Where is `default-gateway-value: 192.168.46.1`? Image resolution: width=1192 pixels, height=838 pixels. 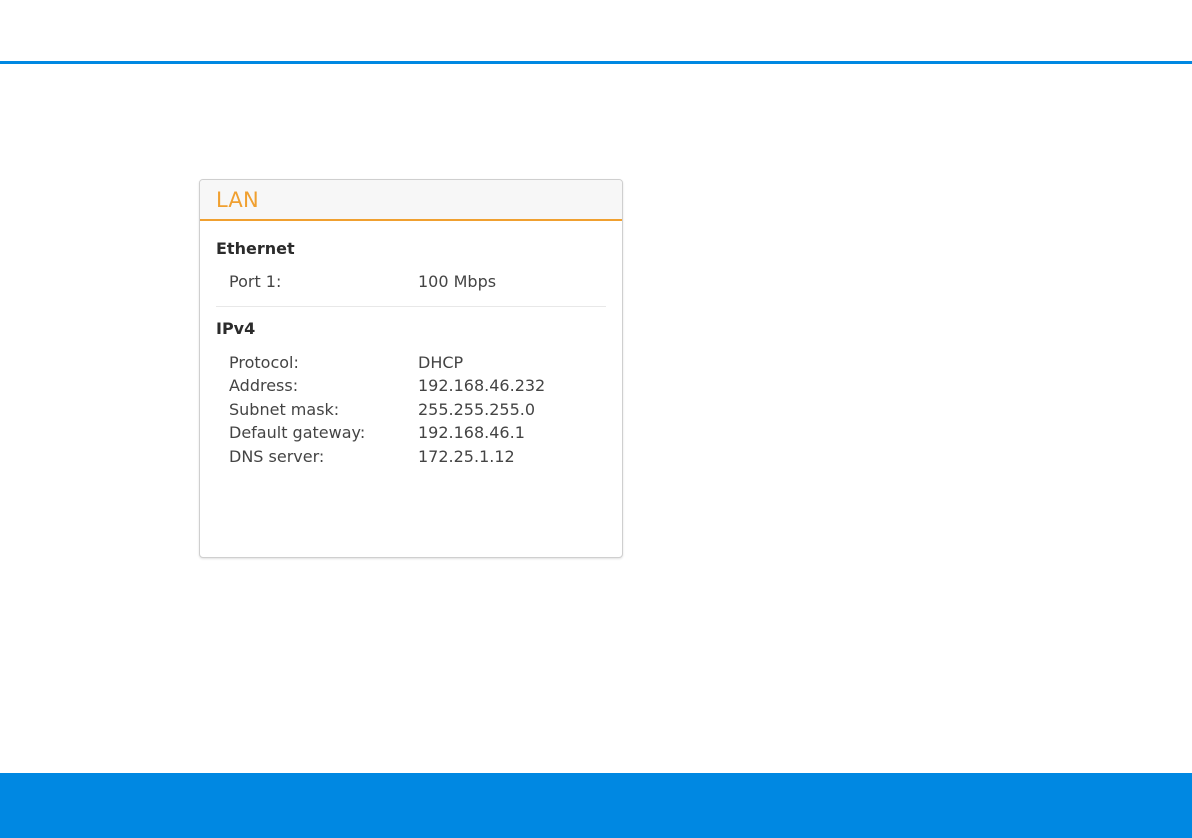
default-gateway-value: 192.168.46.1 is located at coordinates (471, 432).